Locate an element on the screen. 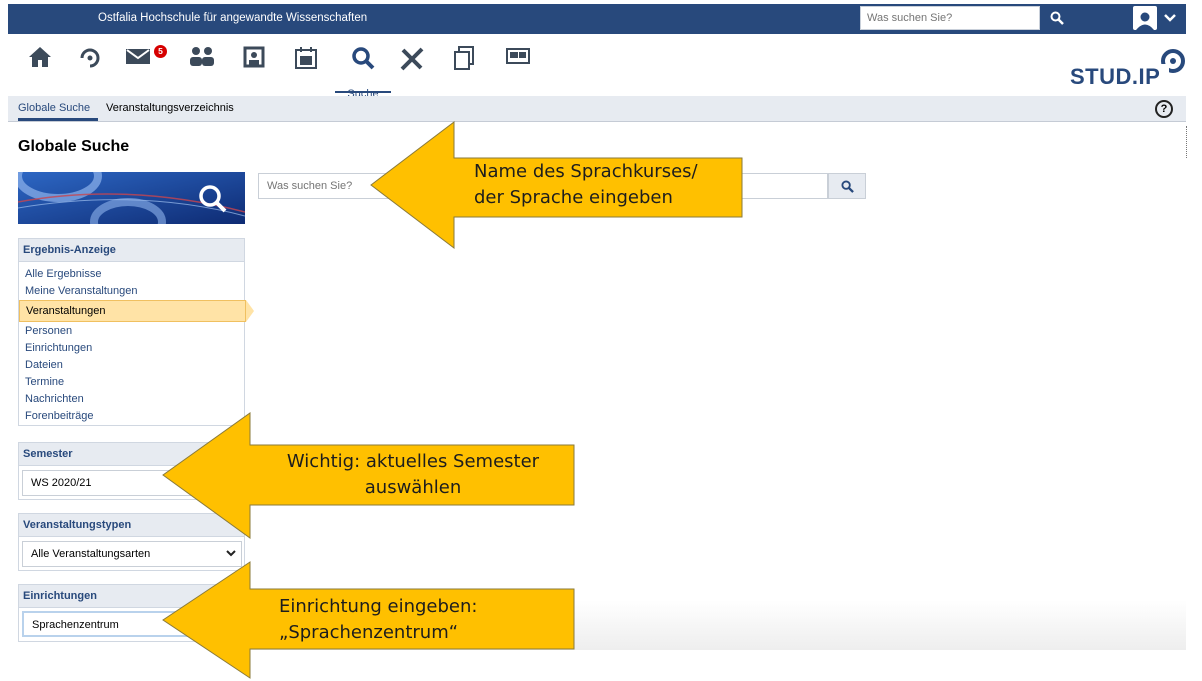 This screenshot has height=681, width=1202. semester-annotation-line2: auswählen is located at coordinates (413, 487).